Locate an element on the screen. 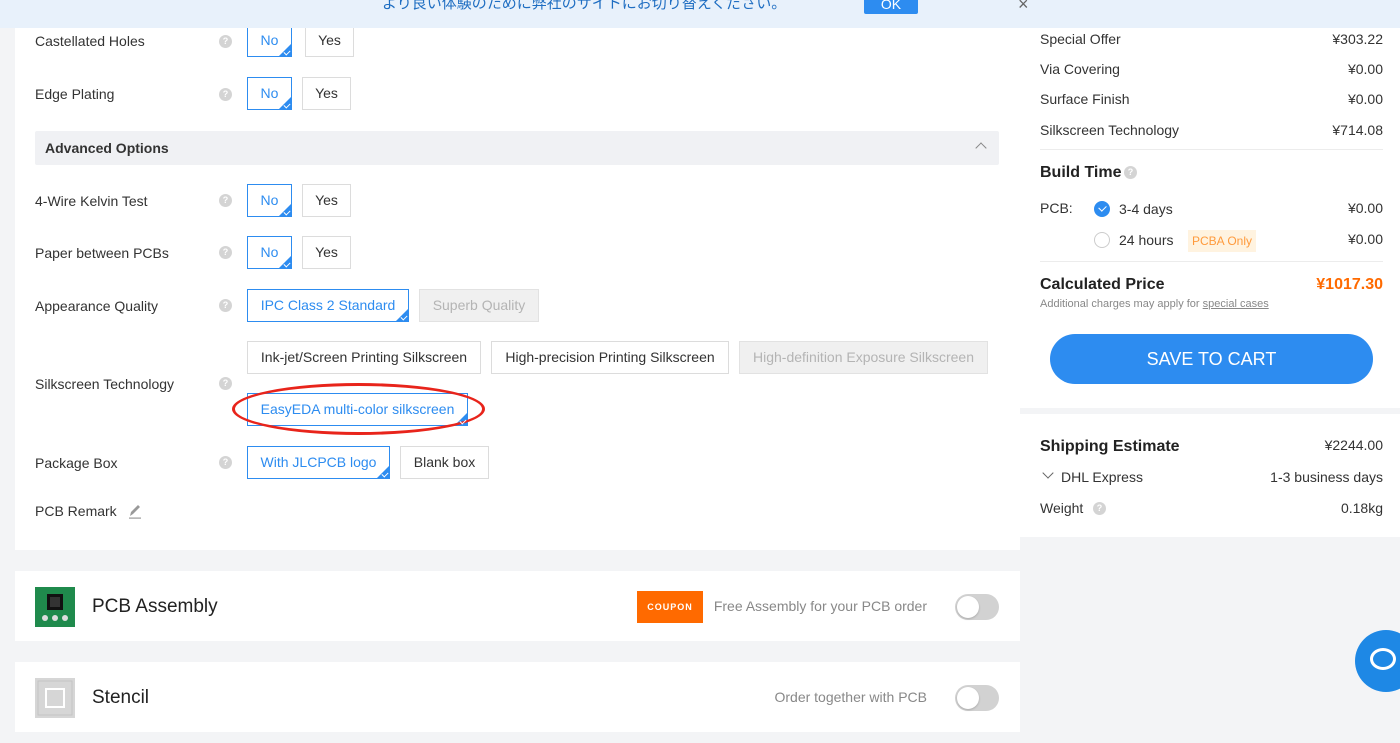 Image resolution: width=1400 pixels, height=743 pixels. special-cases-link: special cases is located at coordinates (1236, 304).